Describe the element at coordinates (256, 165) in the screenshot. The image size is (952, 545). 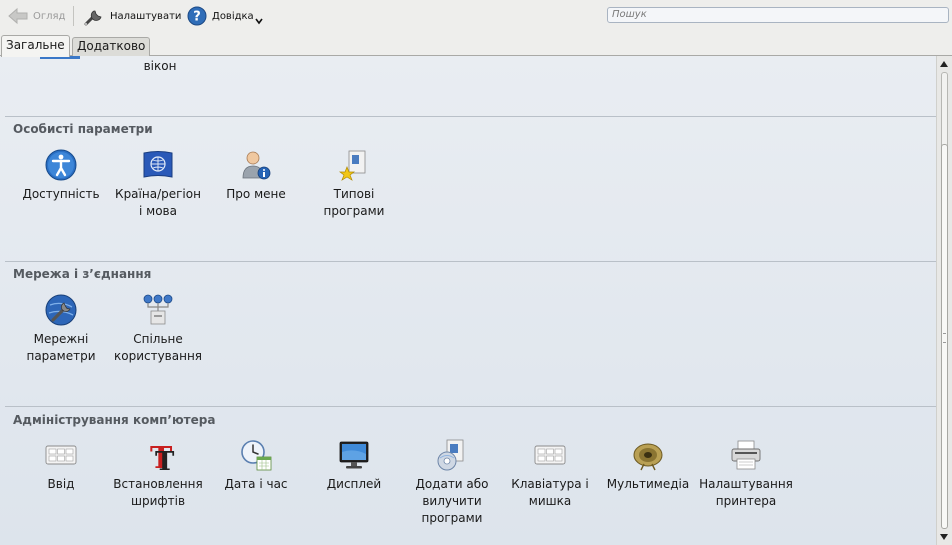
I see `user-info-icon` at that location.